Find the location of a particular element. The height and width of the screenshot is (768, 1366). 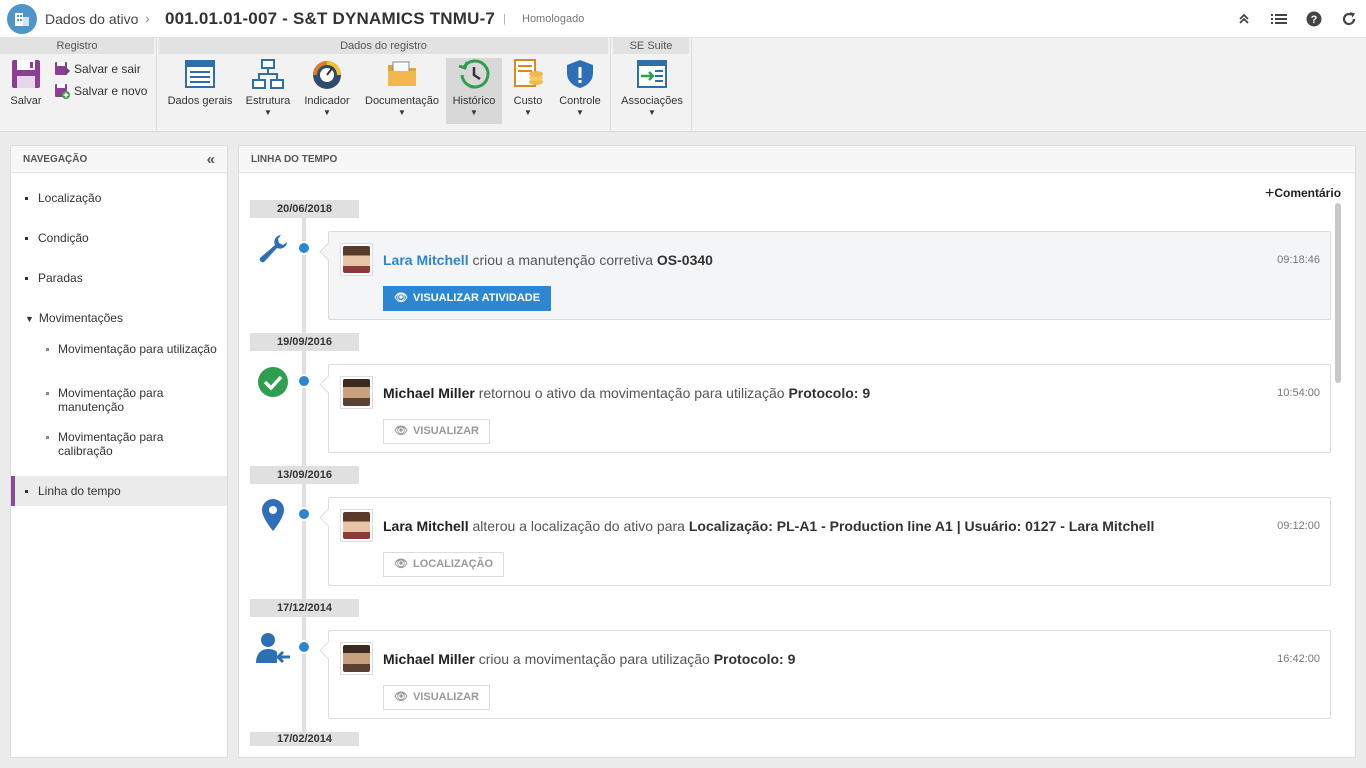

top-actions: ? is located at coordinates (1296, 18).